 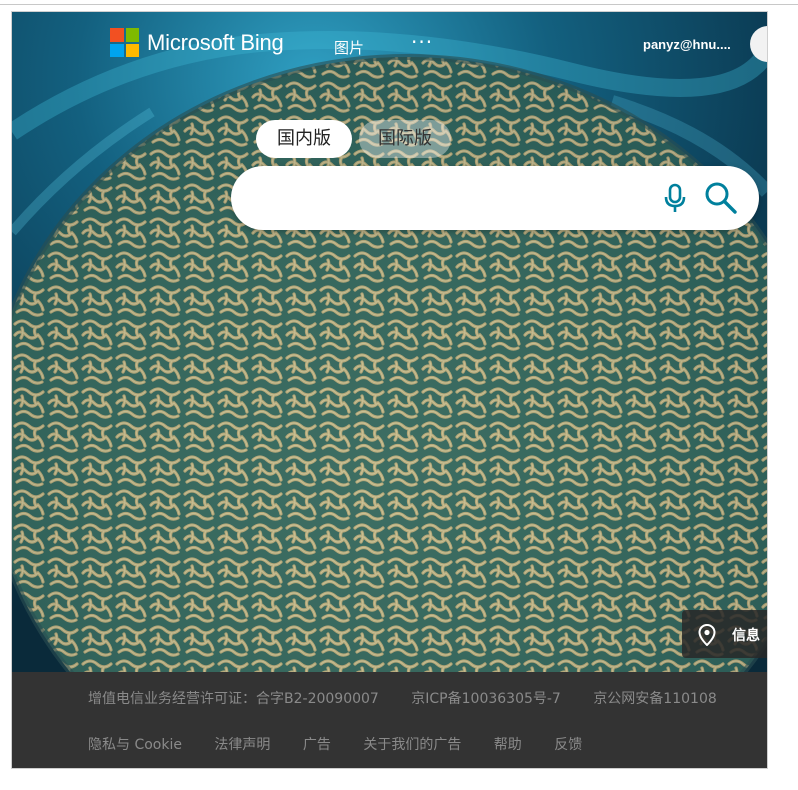 I want to click on footer-police-link: 京公网安备110108, so click(x=654, y=699).